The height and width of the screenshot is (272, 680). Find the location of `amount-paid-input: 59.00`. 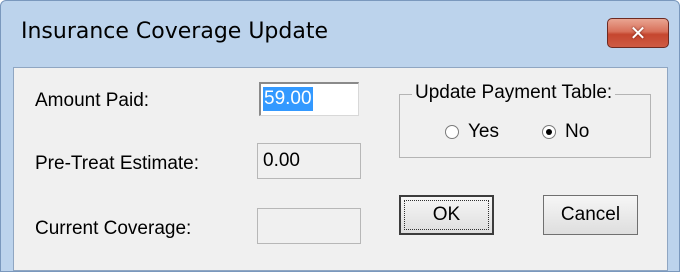

amount-paid-input: 59.00 is located at coordinates (309, 99).